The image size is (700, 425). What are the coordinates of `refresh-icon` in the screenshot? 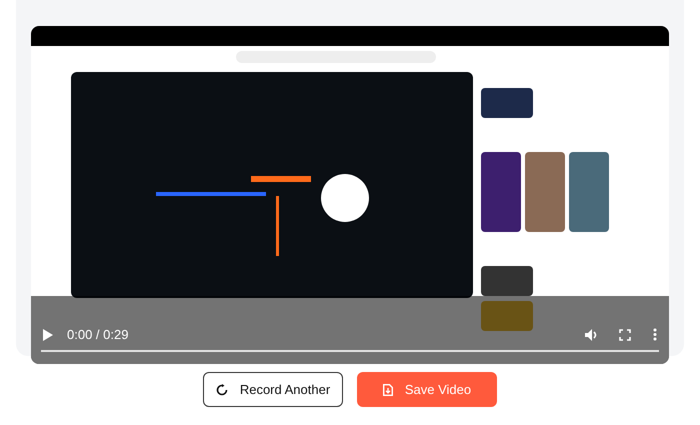 It's located at (222, 390).